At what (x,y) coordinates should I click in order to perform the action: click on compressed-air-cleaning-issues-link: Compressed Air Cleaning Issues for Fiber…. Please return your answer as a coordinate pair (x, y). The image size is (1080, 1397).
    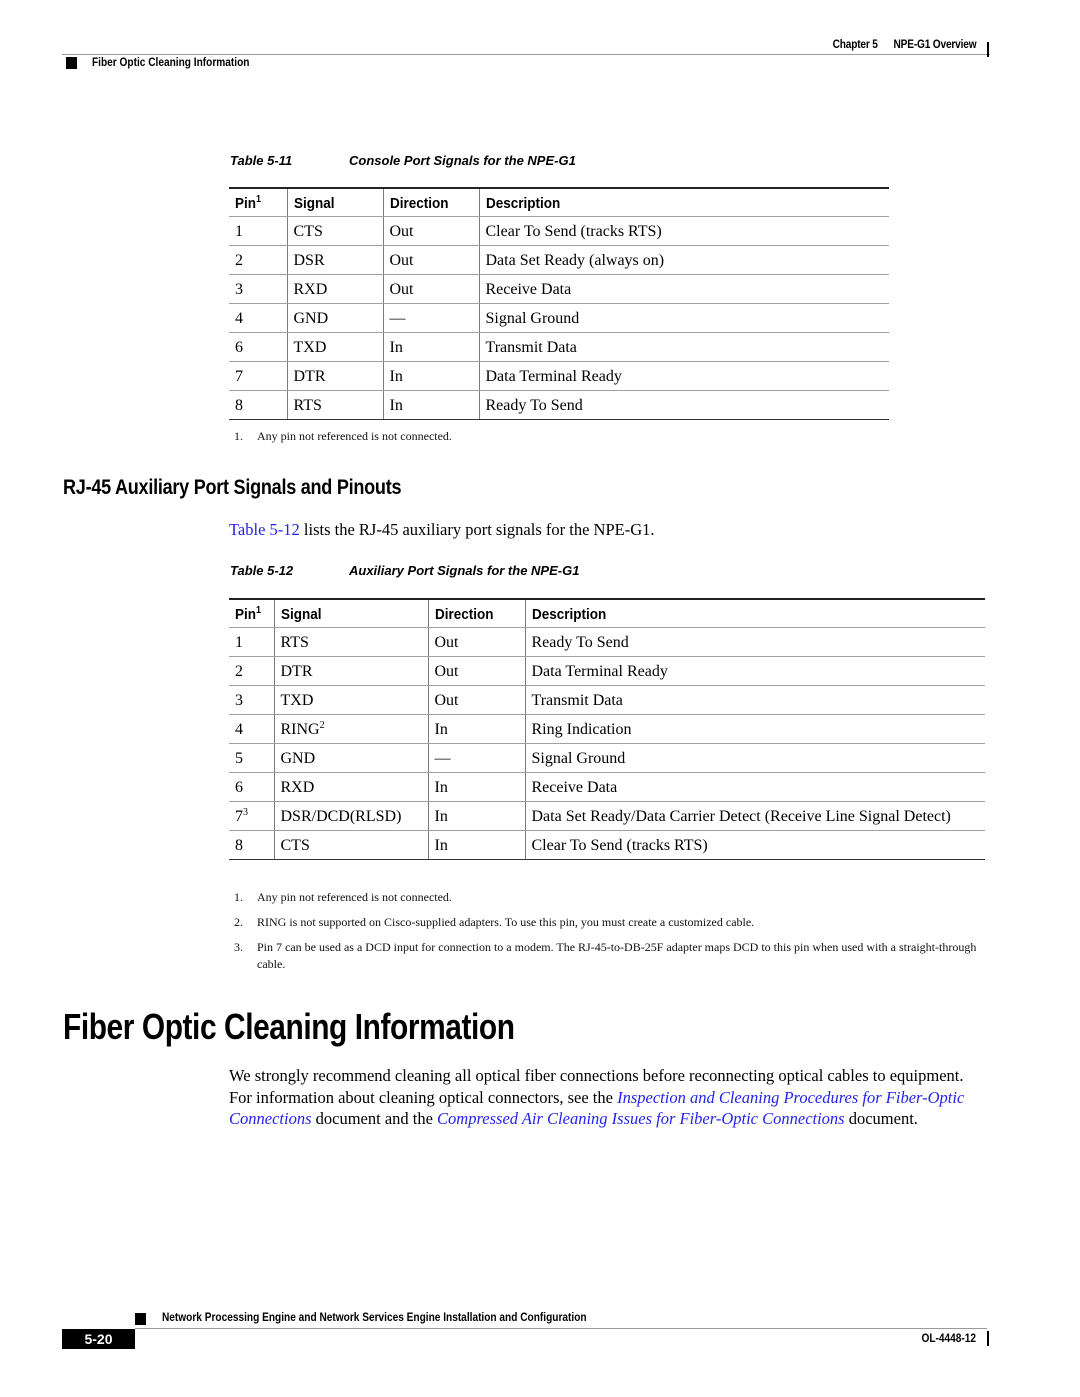
    Looking at the image, I should click on (641, 1118).